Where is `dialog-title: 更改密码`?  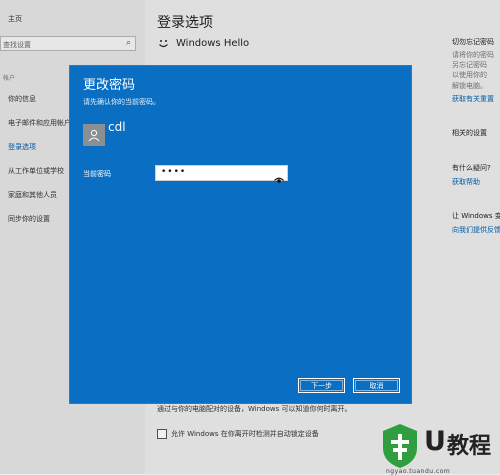
dialog-title: 更改密码 is located at coordinates (109, 85).